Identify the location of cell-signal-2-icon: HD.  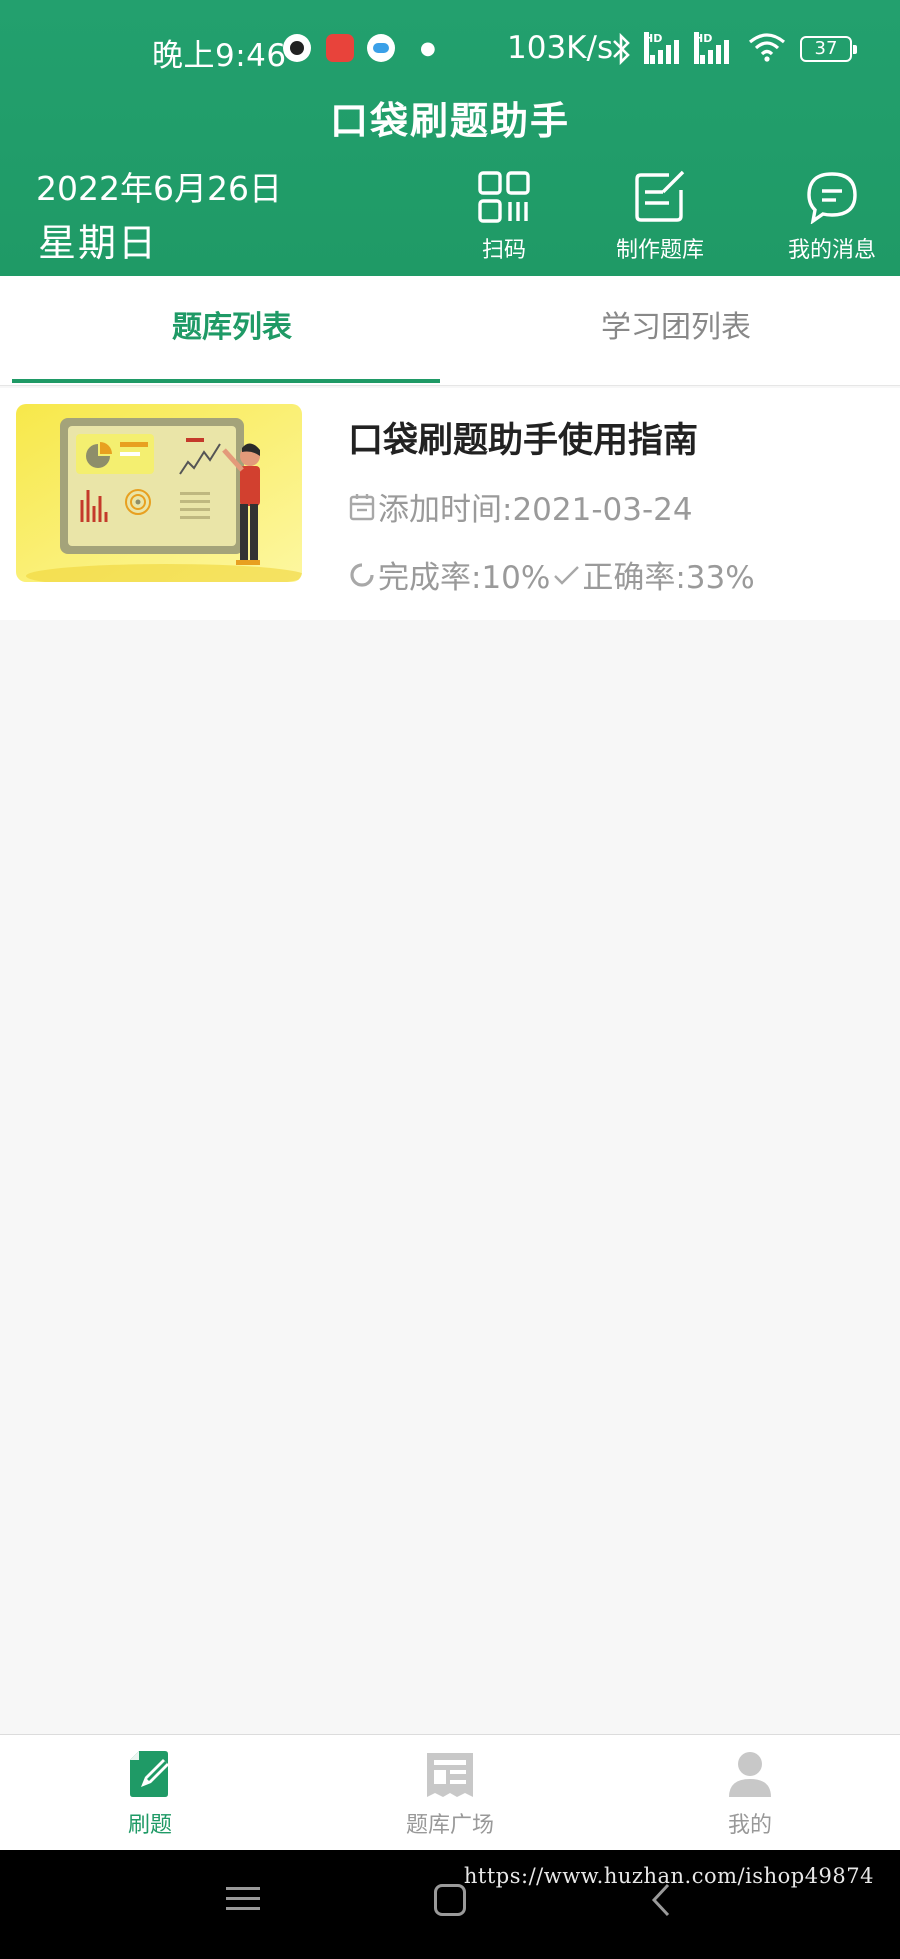
(715, 48).